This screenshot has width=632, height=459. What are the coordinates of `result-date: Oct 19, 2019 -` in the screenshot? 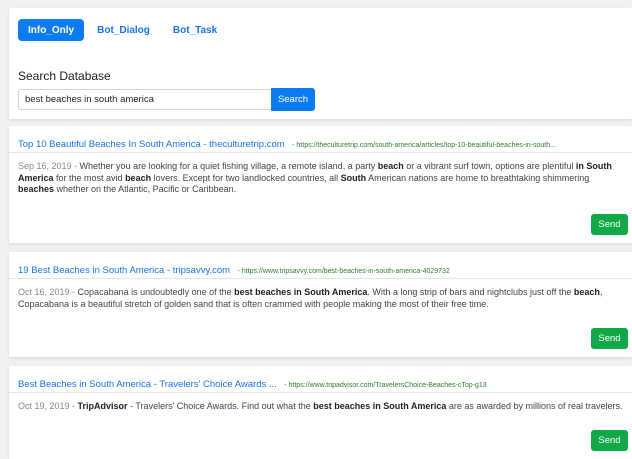 It's located at (48, 406).